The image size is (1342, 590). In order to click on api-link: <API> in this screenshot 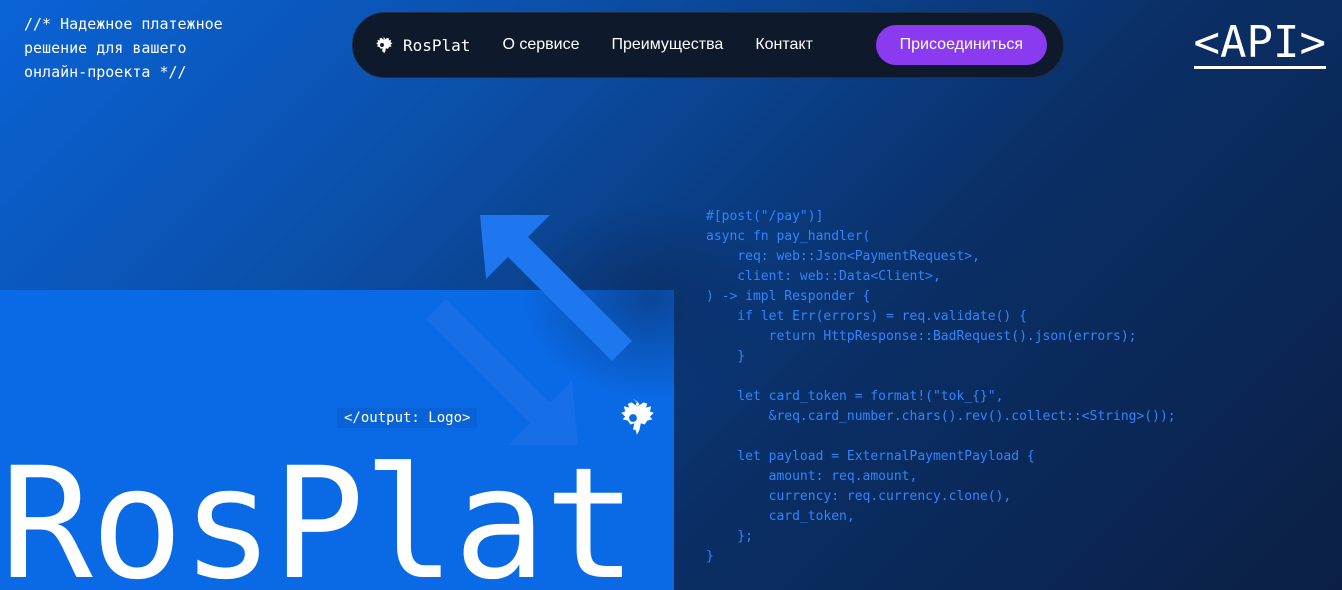, I will do `click(1259, 44)`.